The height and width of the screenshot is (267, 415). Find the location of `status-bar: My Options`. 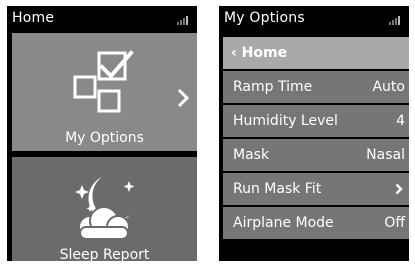

status-bar: My Options is located at coordinates (314, 19).